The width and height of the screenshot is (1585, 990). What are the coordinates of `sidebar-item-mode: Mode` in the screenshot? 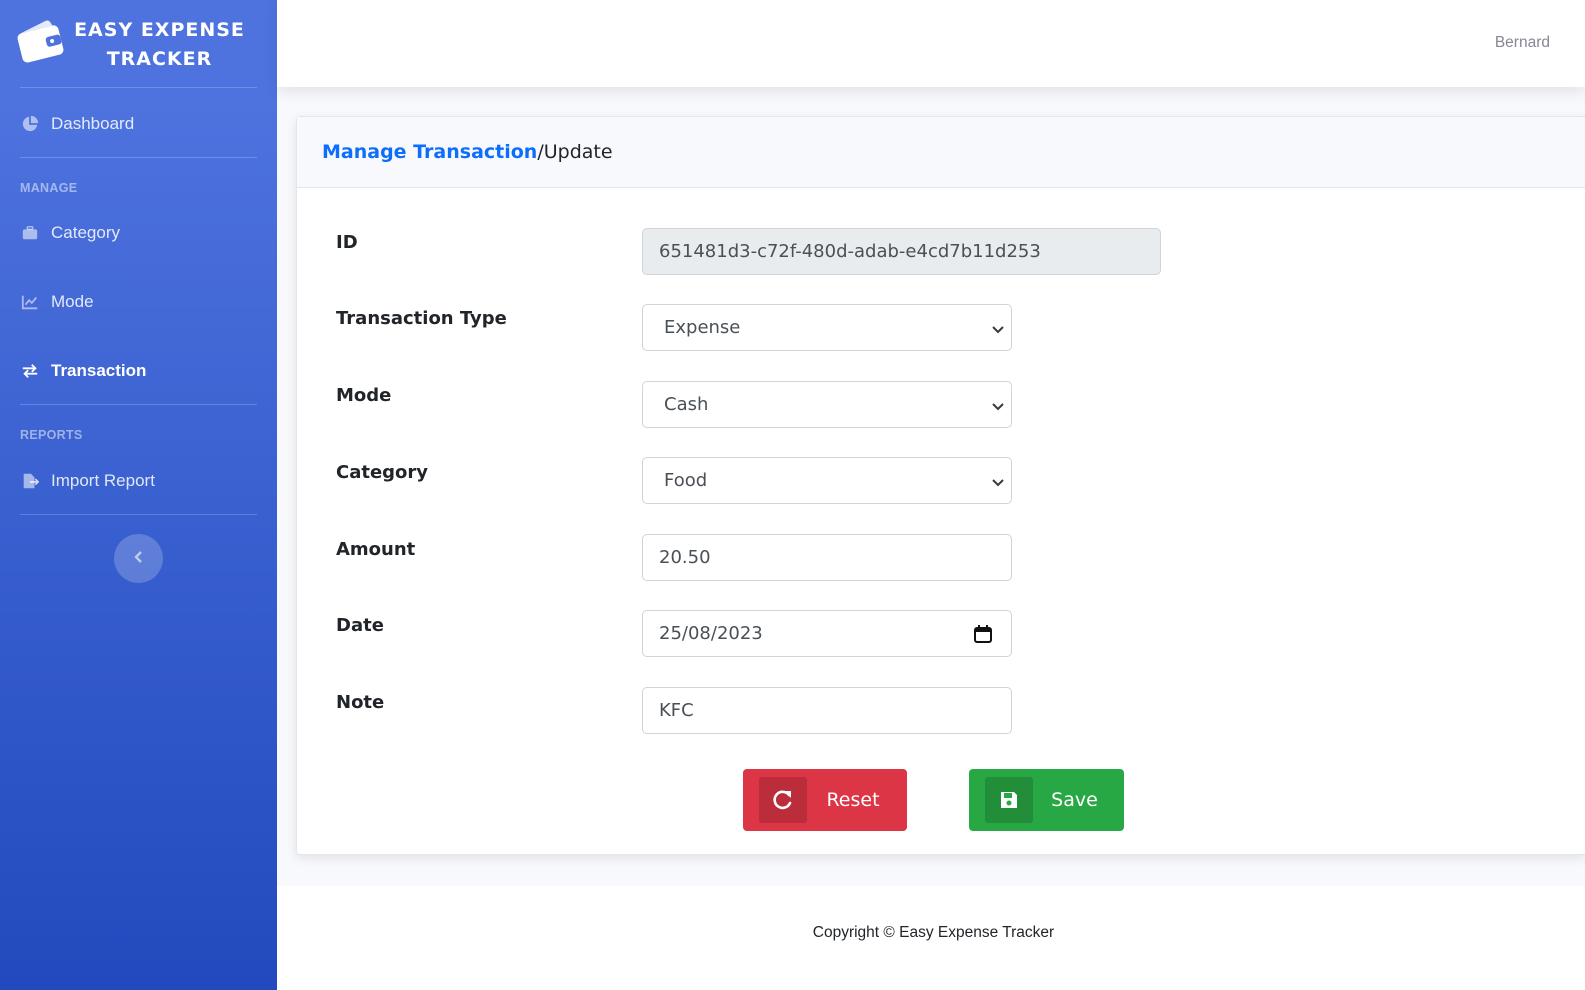 It's located at (138, 302).